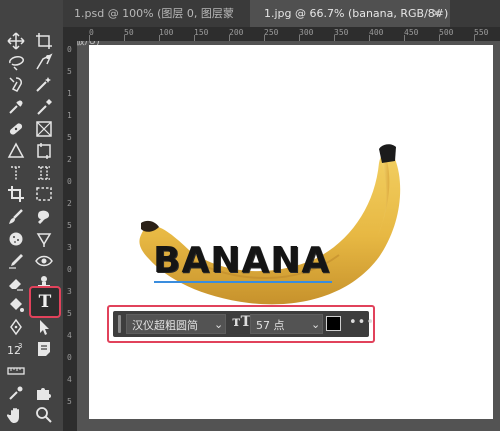  Describe the element at coordinates (44, 151) in the screenshot. I see `crop-frame-icon` at that location.